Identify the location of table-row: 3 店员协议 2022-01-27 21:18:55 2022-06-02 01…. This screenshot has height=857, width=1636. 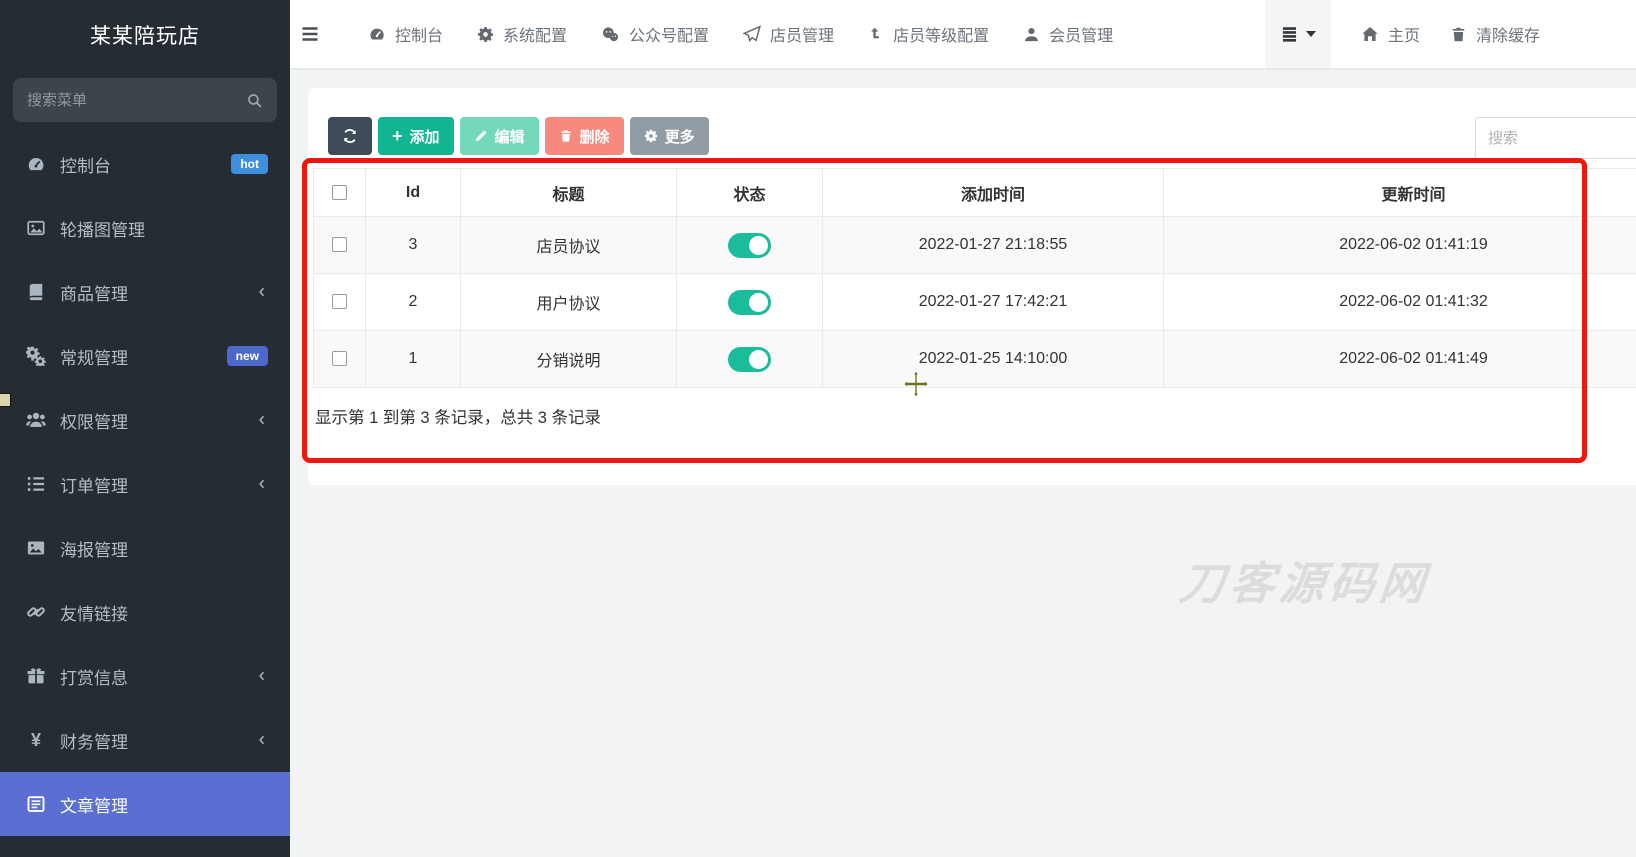
(974, 245).